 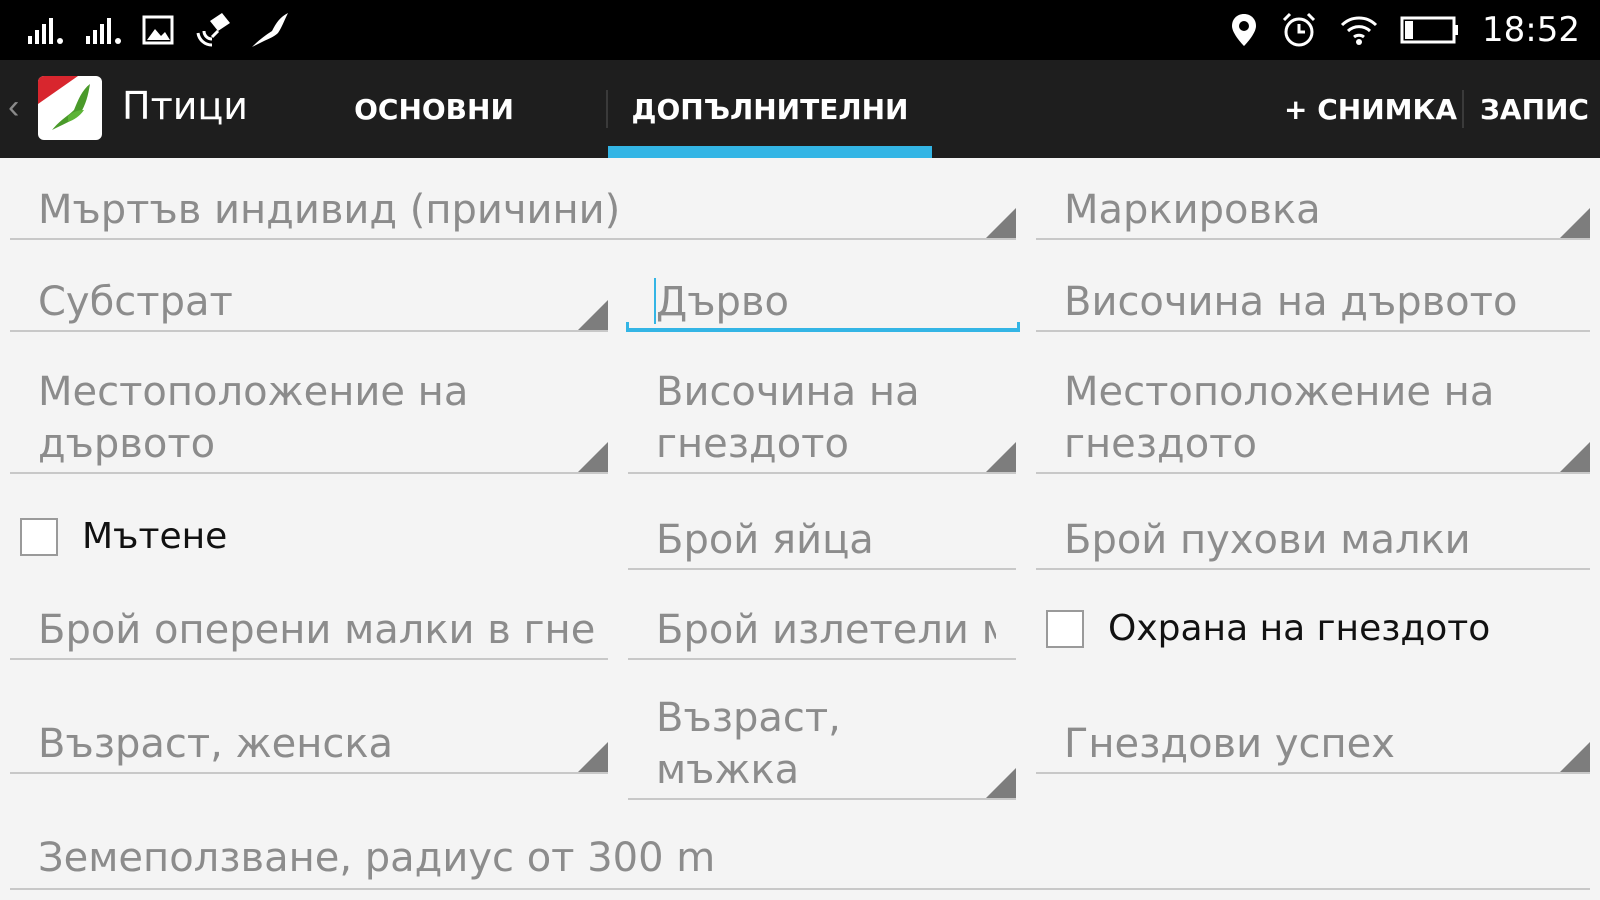 What do you see at coordinates (800, 863) in the screenshot?
I see `land-use-input: Земеползване, радиус от 300 m` at bounding box center [800, 863].